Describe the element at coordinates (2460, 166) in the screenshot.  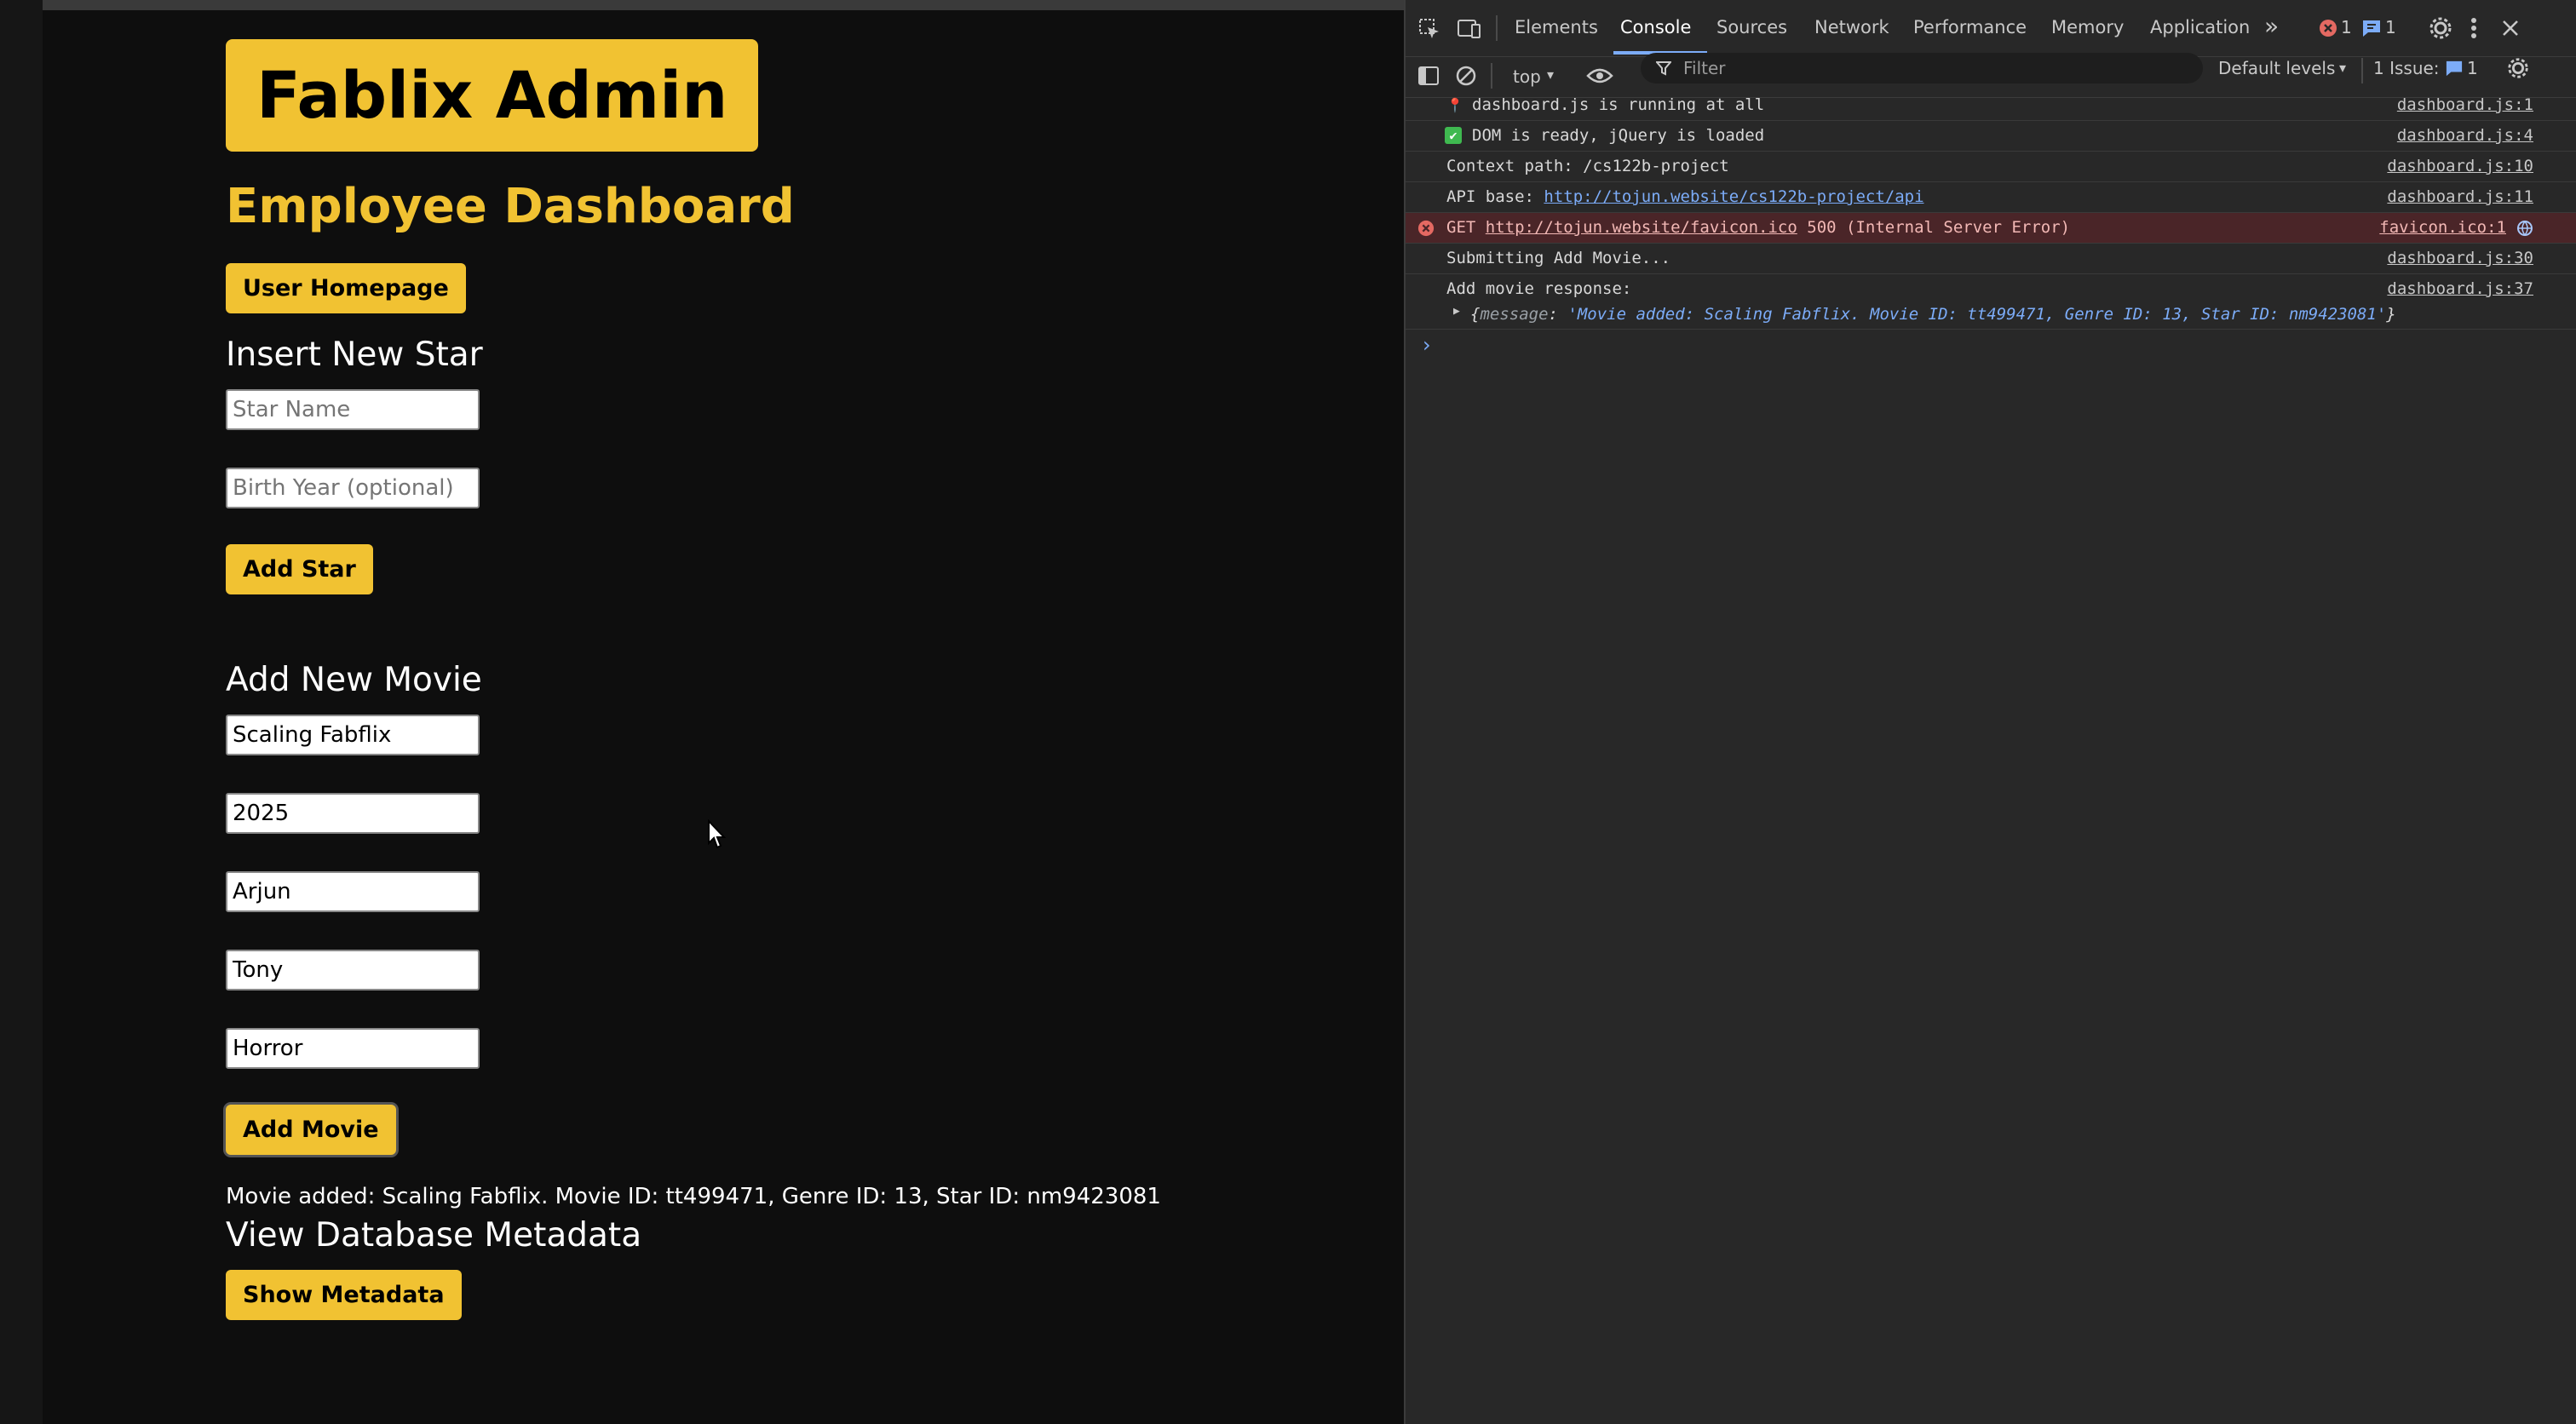
I see `console-source-link: dashboard.js:10` at that location.